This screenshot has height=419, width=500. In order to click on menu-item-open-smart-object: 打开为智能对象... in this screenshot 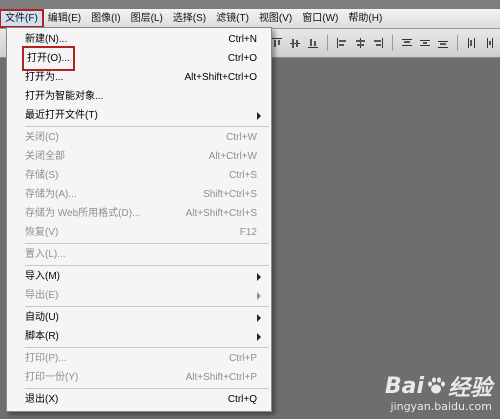, I will do `click(139, 96)`.